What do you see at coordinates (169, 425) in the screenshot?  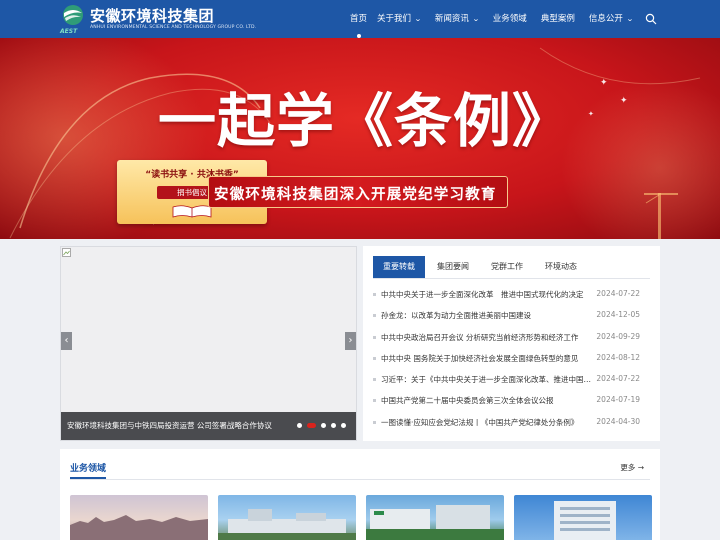 I see `slider-caption: 安徽环境科技集团与中铁四局投资运营 公司签署战略合作协议` at bounding box center [169, 425].